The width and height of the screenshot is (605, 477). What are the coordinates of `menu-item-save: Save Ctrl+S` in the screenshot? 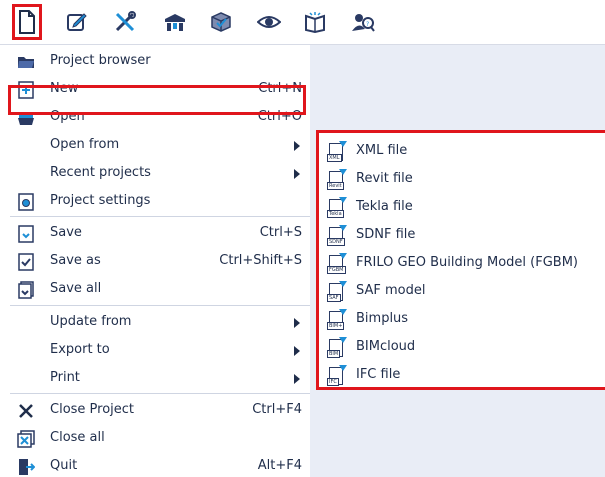 It's located at (160, 233).